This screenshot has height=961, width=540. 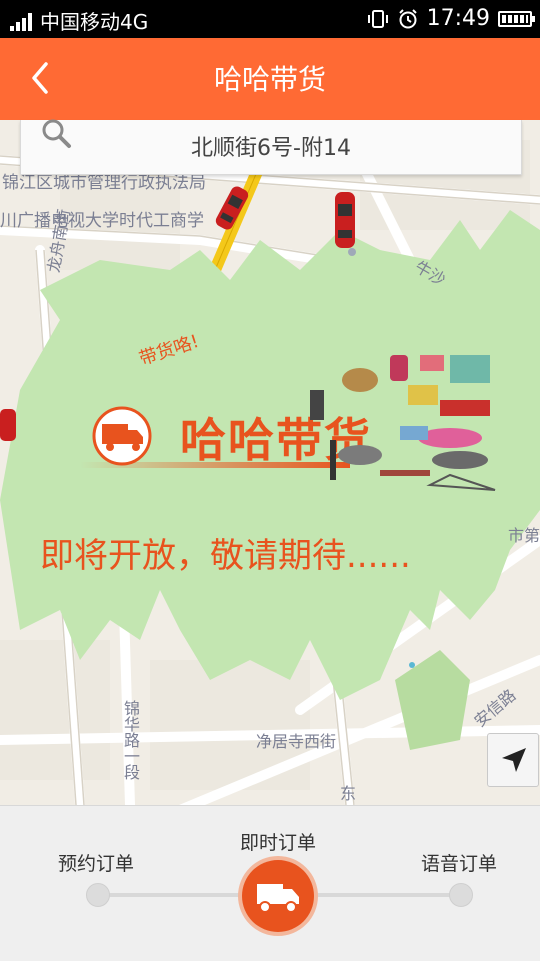 I want to click on order-mode-instant-selector, so click(x=278, y=896).